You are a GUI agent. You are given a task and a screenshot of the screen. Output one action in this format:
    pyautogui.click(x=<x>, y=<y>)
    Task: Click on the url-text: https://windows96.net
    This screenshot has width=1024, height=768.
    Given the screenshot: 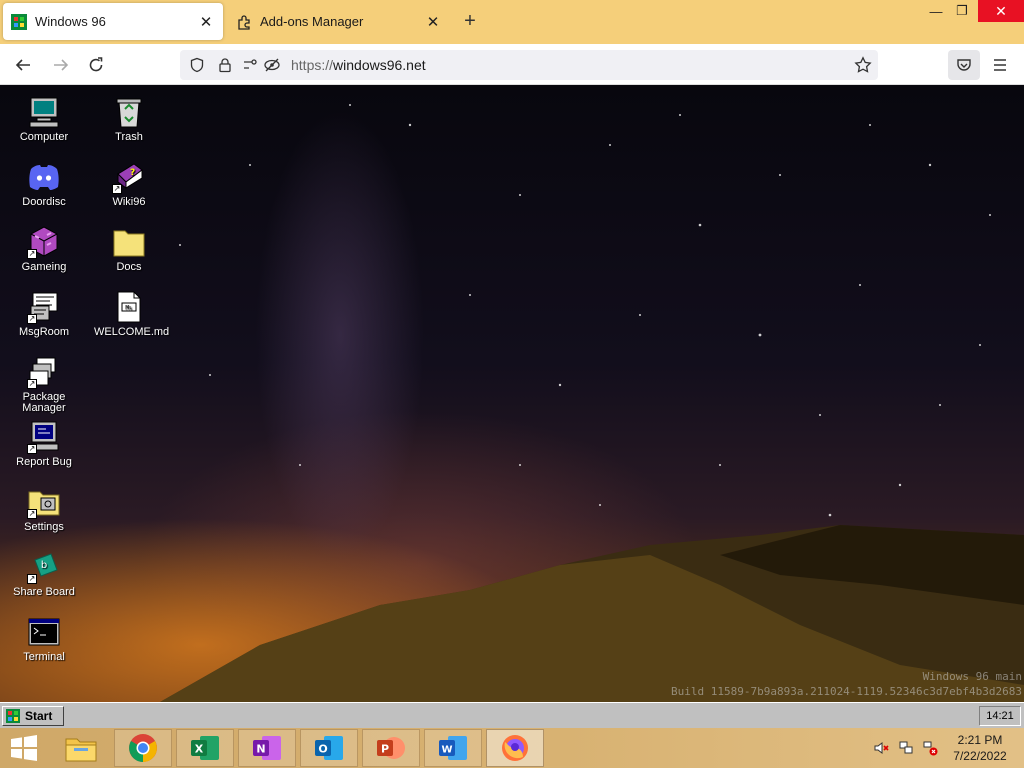 What is the action you would take?
    pyautogui.click(x=358, y=65)
    